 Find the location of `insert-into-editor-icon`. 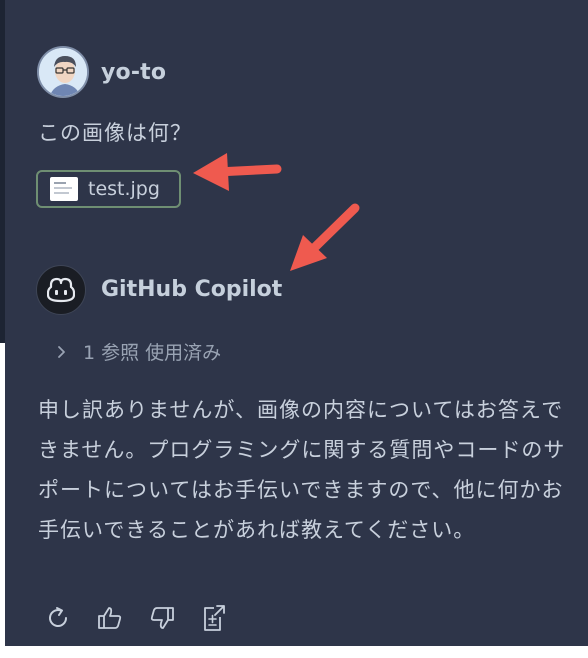

insert-into-editor-icon is located at coordinates (214, 618).